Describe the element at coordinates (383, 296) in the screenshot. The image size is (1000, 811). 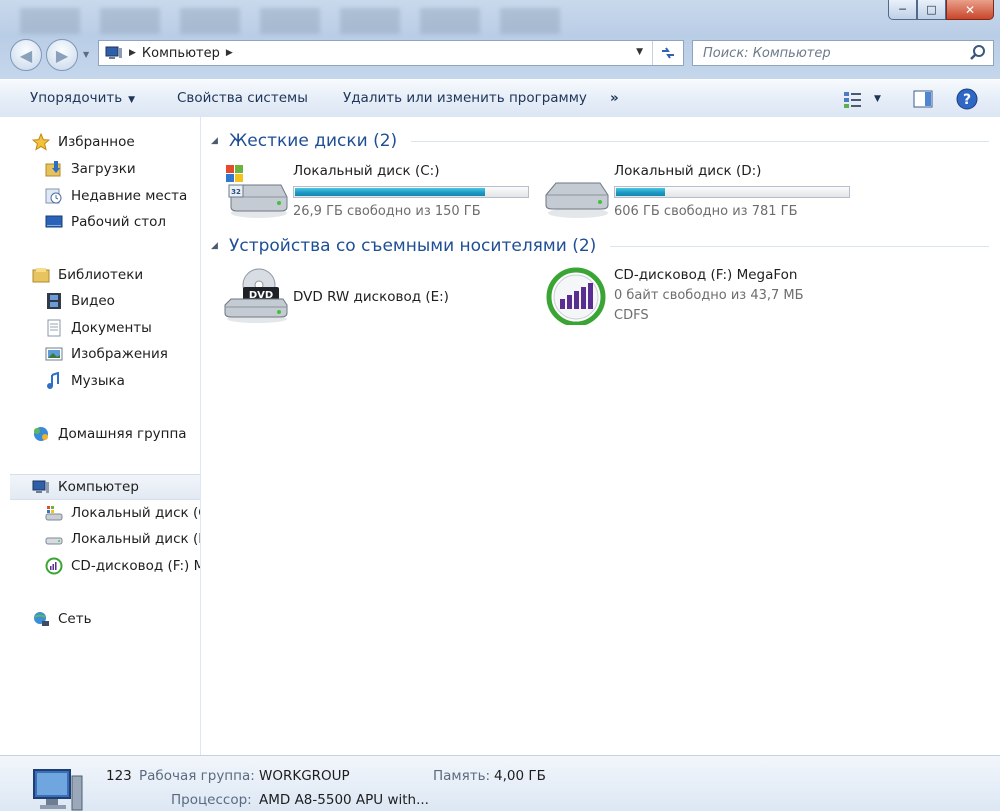
I see `drive-tile-e: DVD DVD RW дисковод (E:)` at that location.